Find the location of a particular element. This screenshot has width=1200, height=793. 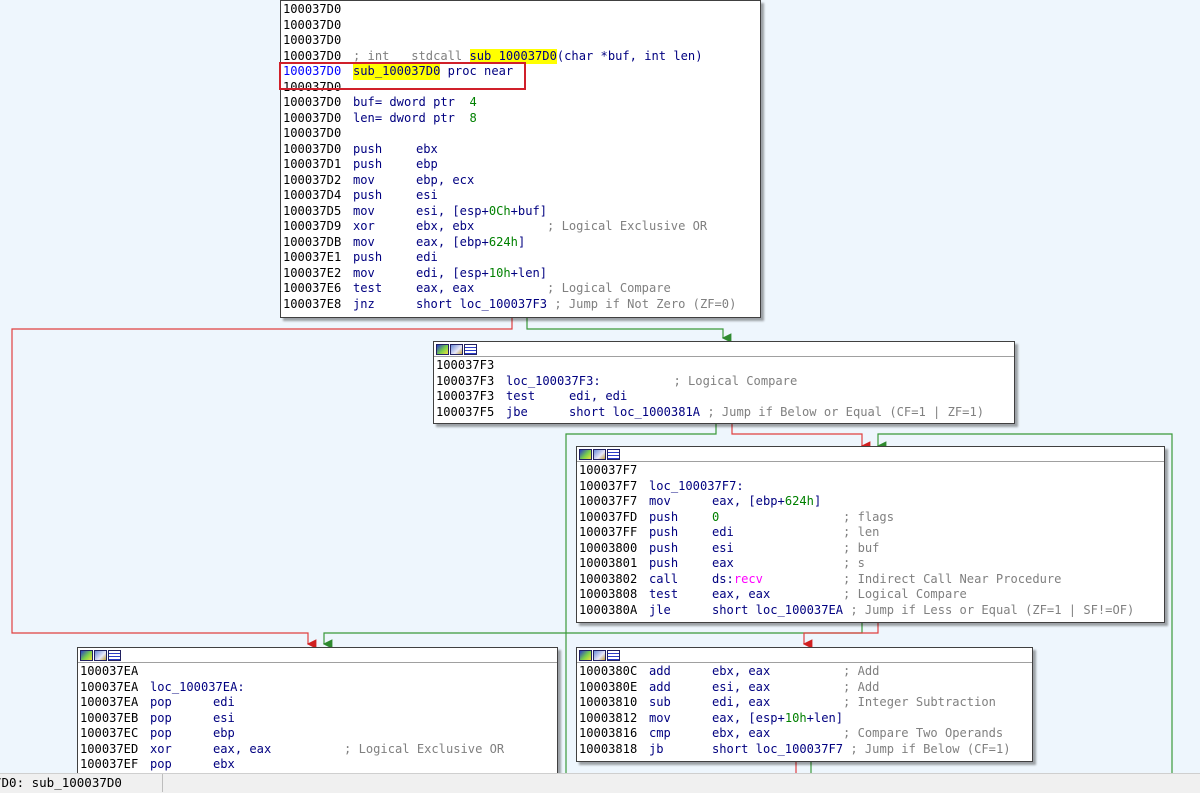

operand-token: ds: is located at coordinates (723, 578).